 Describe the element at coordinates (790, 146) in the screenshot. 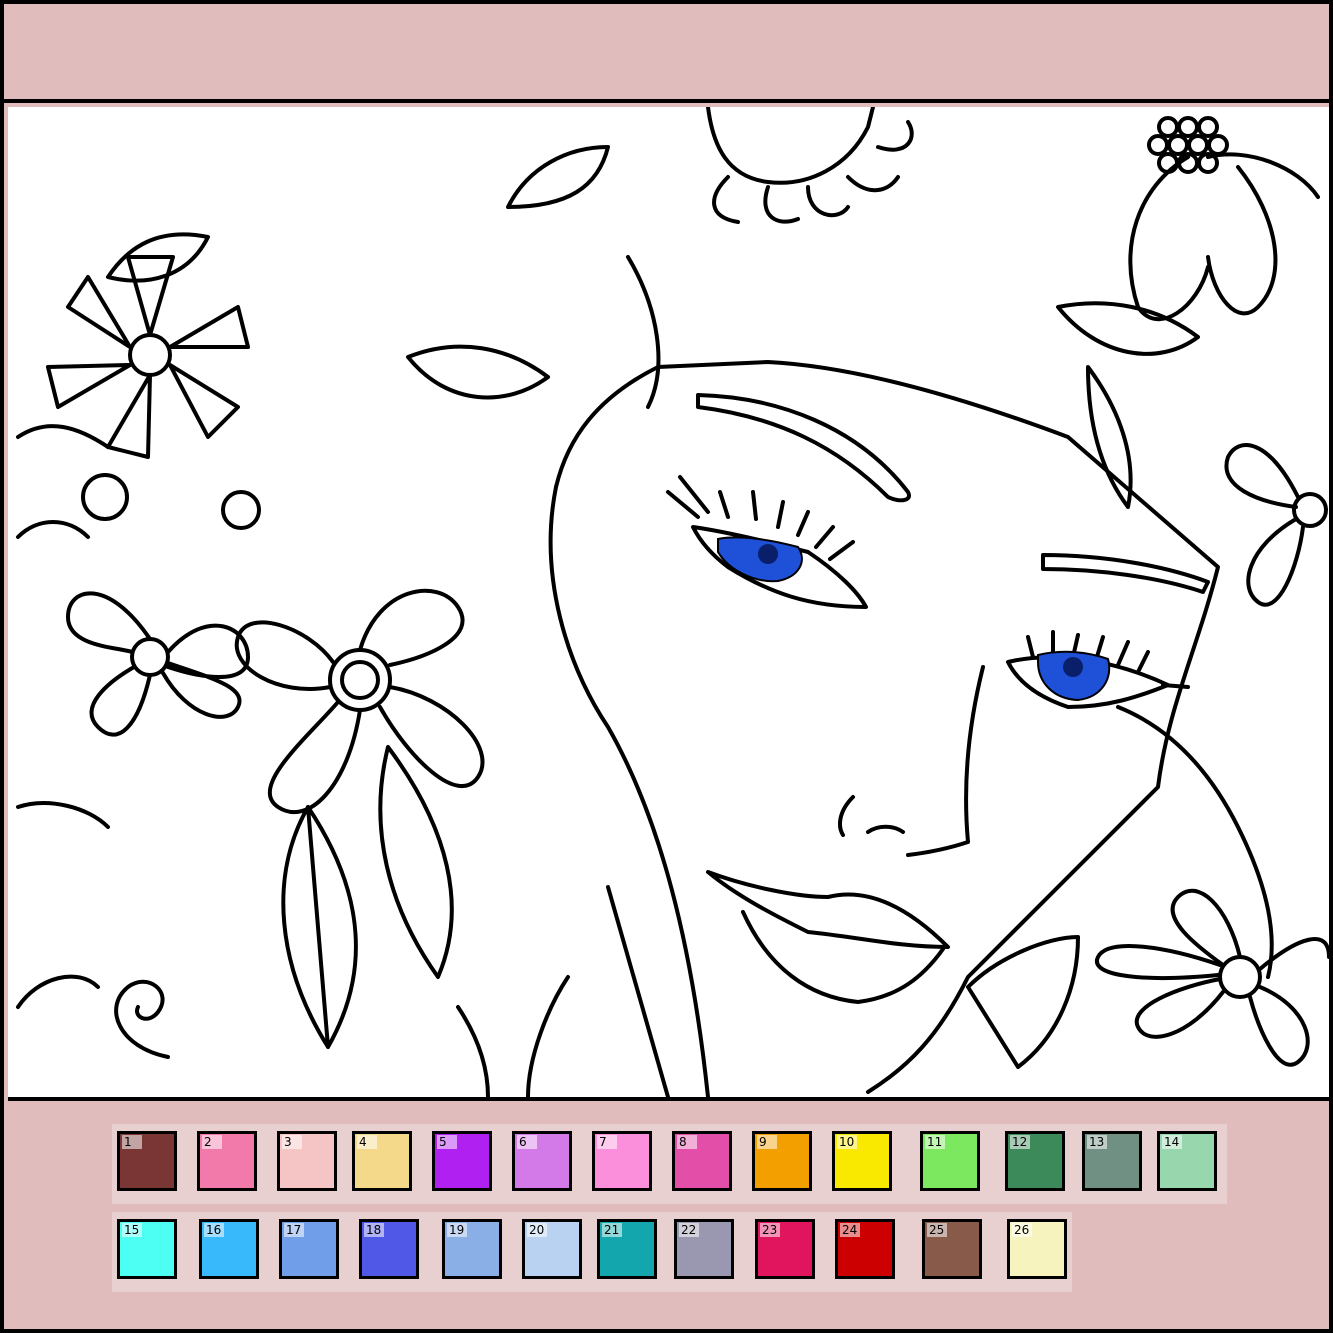

I see `top-flower` at that location.